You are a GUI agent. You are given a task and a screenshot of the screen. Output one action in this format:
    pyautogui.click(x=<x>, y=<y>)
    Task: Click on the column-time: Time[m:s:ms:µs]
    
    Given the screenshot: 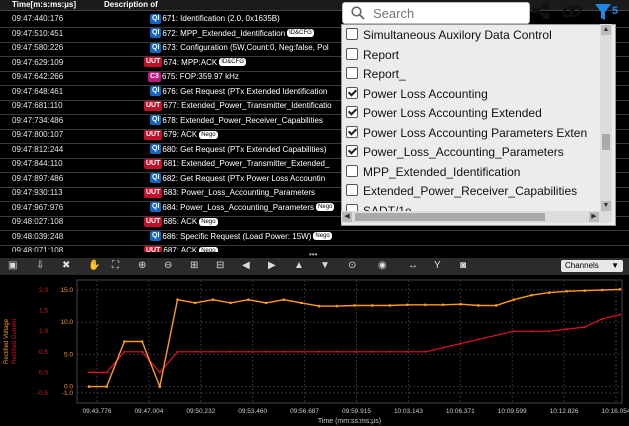 What is the action you would take?
    pyautogui.click(x=44, y=5)
    